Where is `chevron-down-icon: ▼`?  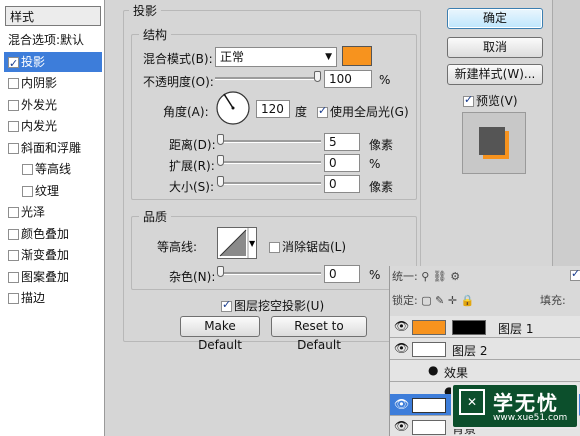 chevron-down-icon: ▼ is located at coordinates (328, 57).